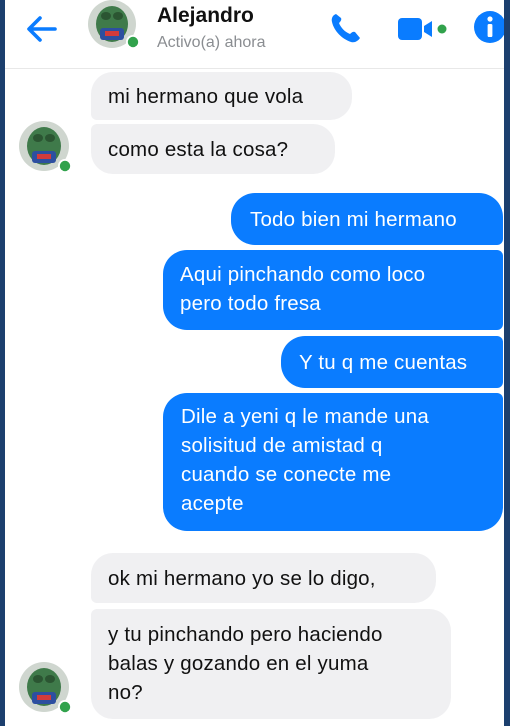  What do you see at coordinates (250, 303) in the screenshot?
I see `message-line: pero todo fresa` at bounding box center [250, 303].